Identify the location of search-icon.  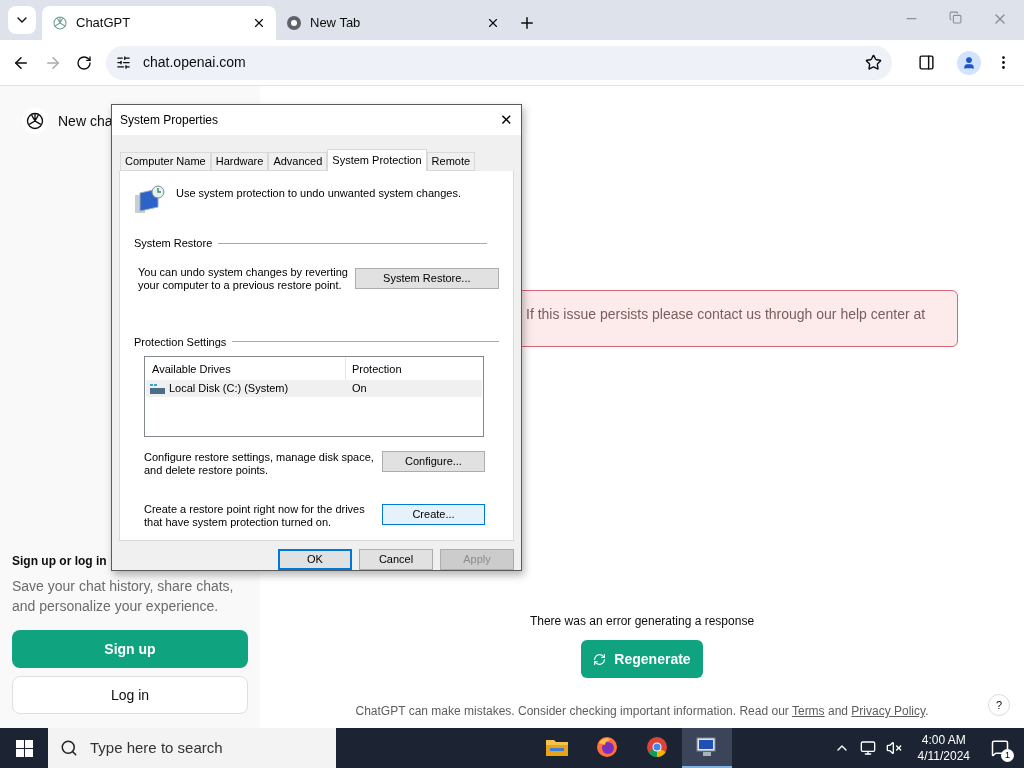
(69, 748).